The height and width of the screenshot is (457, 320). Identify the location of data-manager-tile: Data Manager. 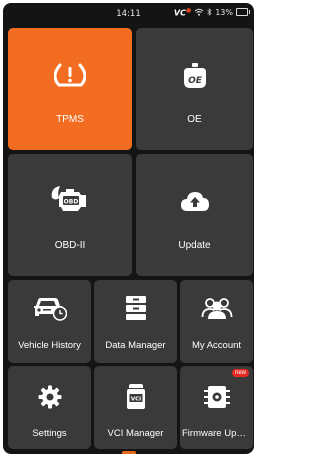
(135, 321).